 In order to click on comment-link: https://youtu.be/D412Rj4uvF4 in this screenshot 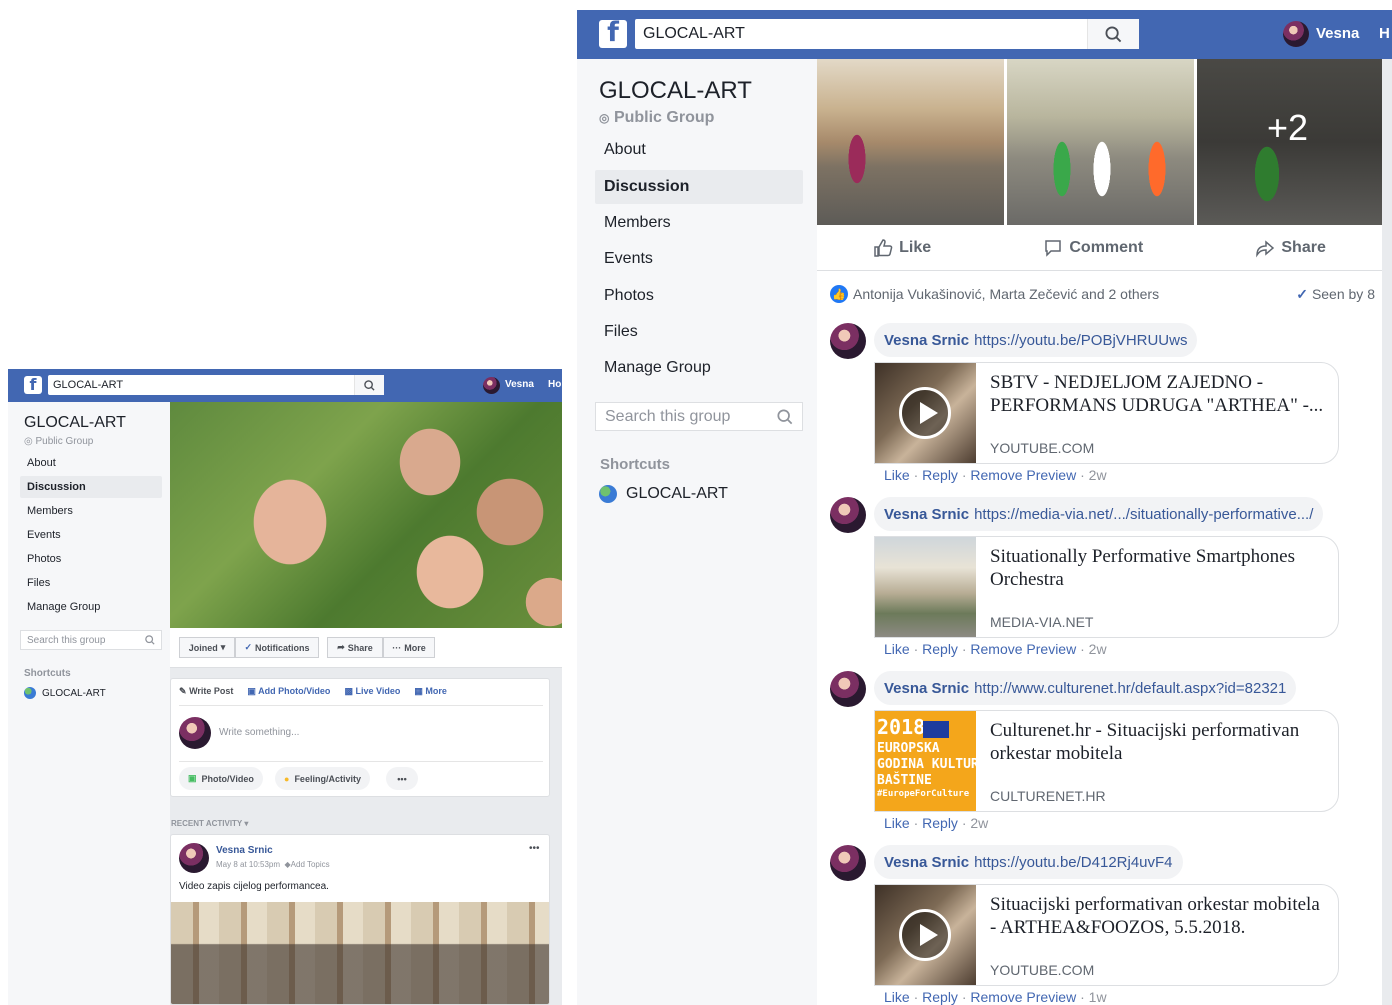, I will do `click(1073, 862)`.